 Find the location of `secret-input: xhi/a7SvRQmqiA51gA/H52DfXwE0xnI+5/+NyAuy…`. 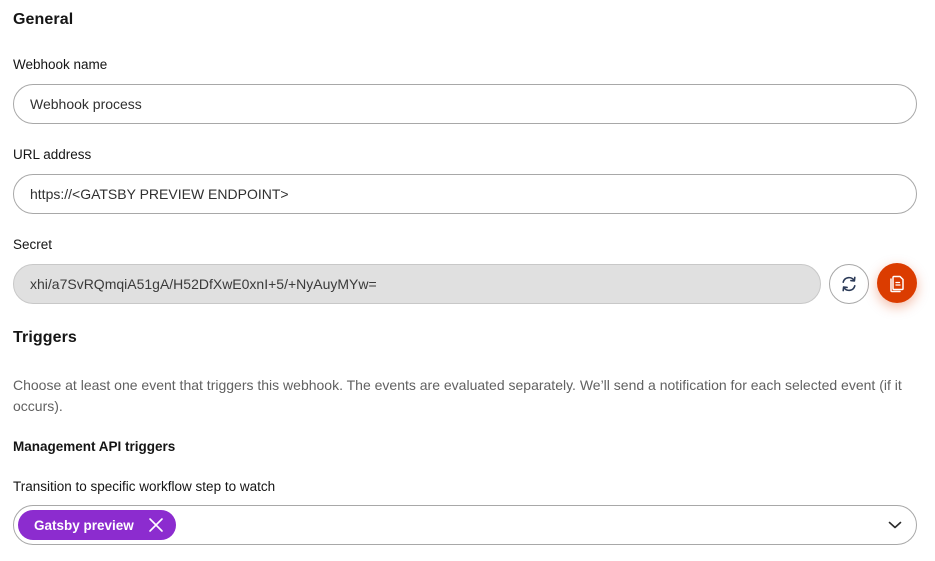

secret-input: xhi/a7SvRQmqiA51gA/H52DfXwE0xnI+5/+NyAuy… is located at coordinates (417, 284).